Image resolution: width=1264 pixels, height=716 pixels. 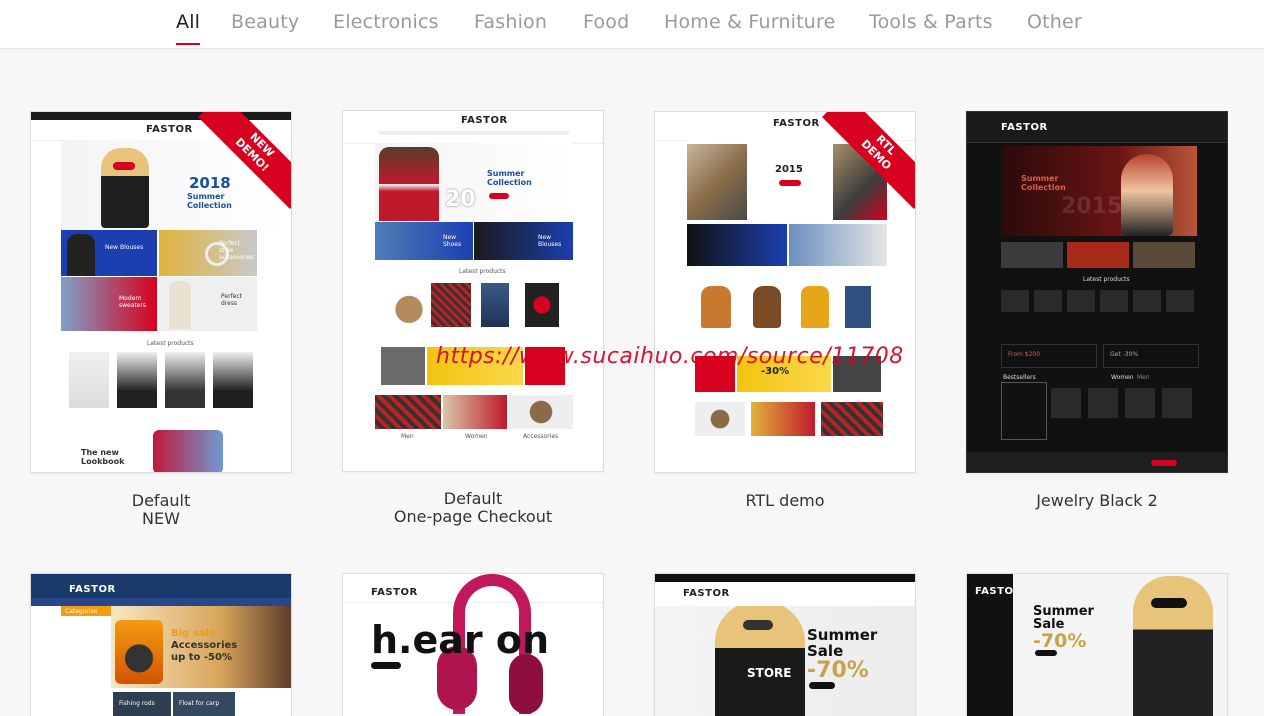 I want to click on preview-hero: 20 Summer Collection, so click(x=474, y=182).